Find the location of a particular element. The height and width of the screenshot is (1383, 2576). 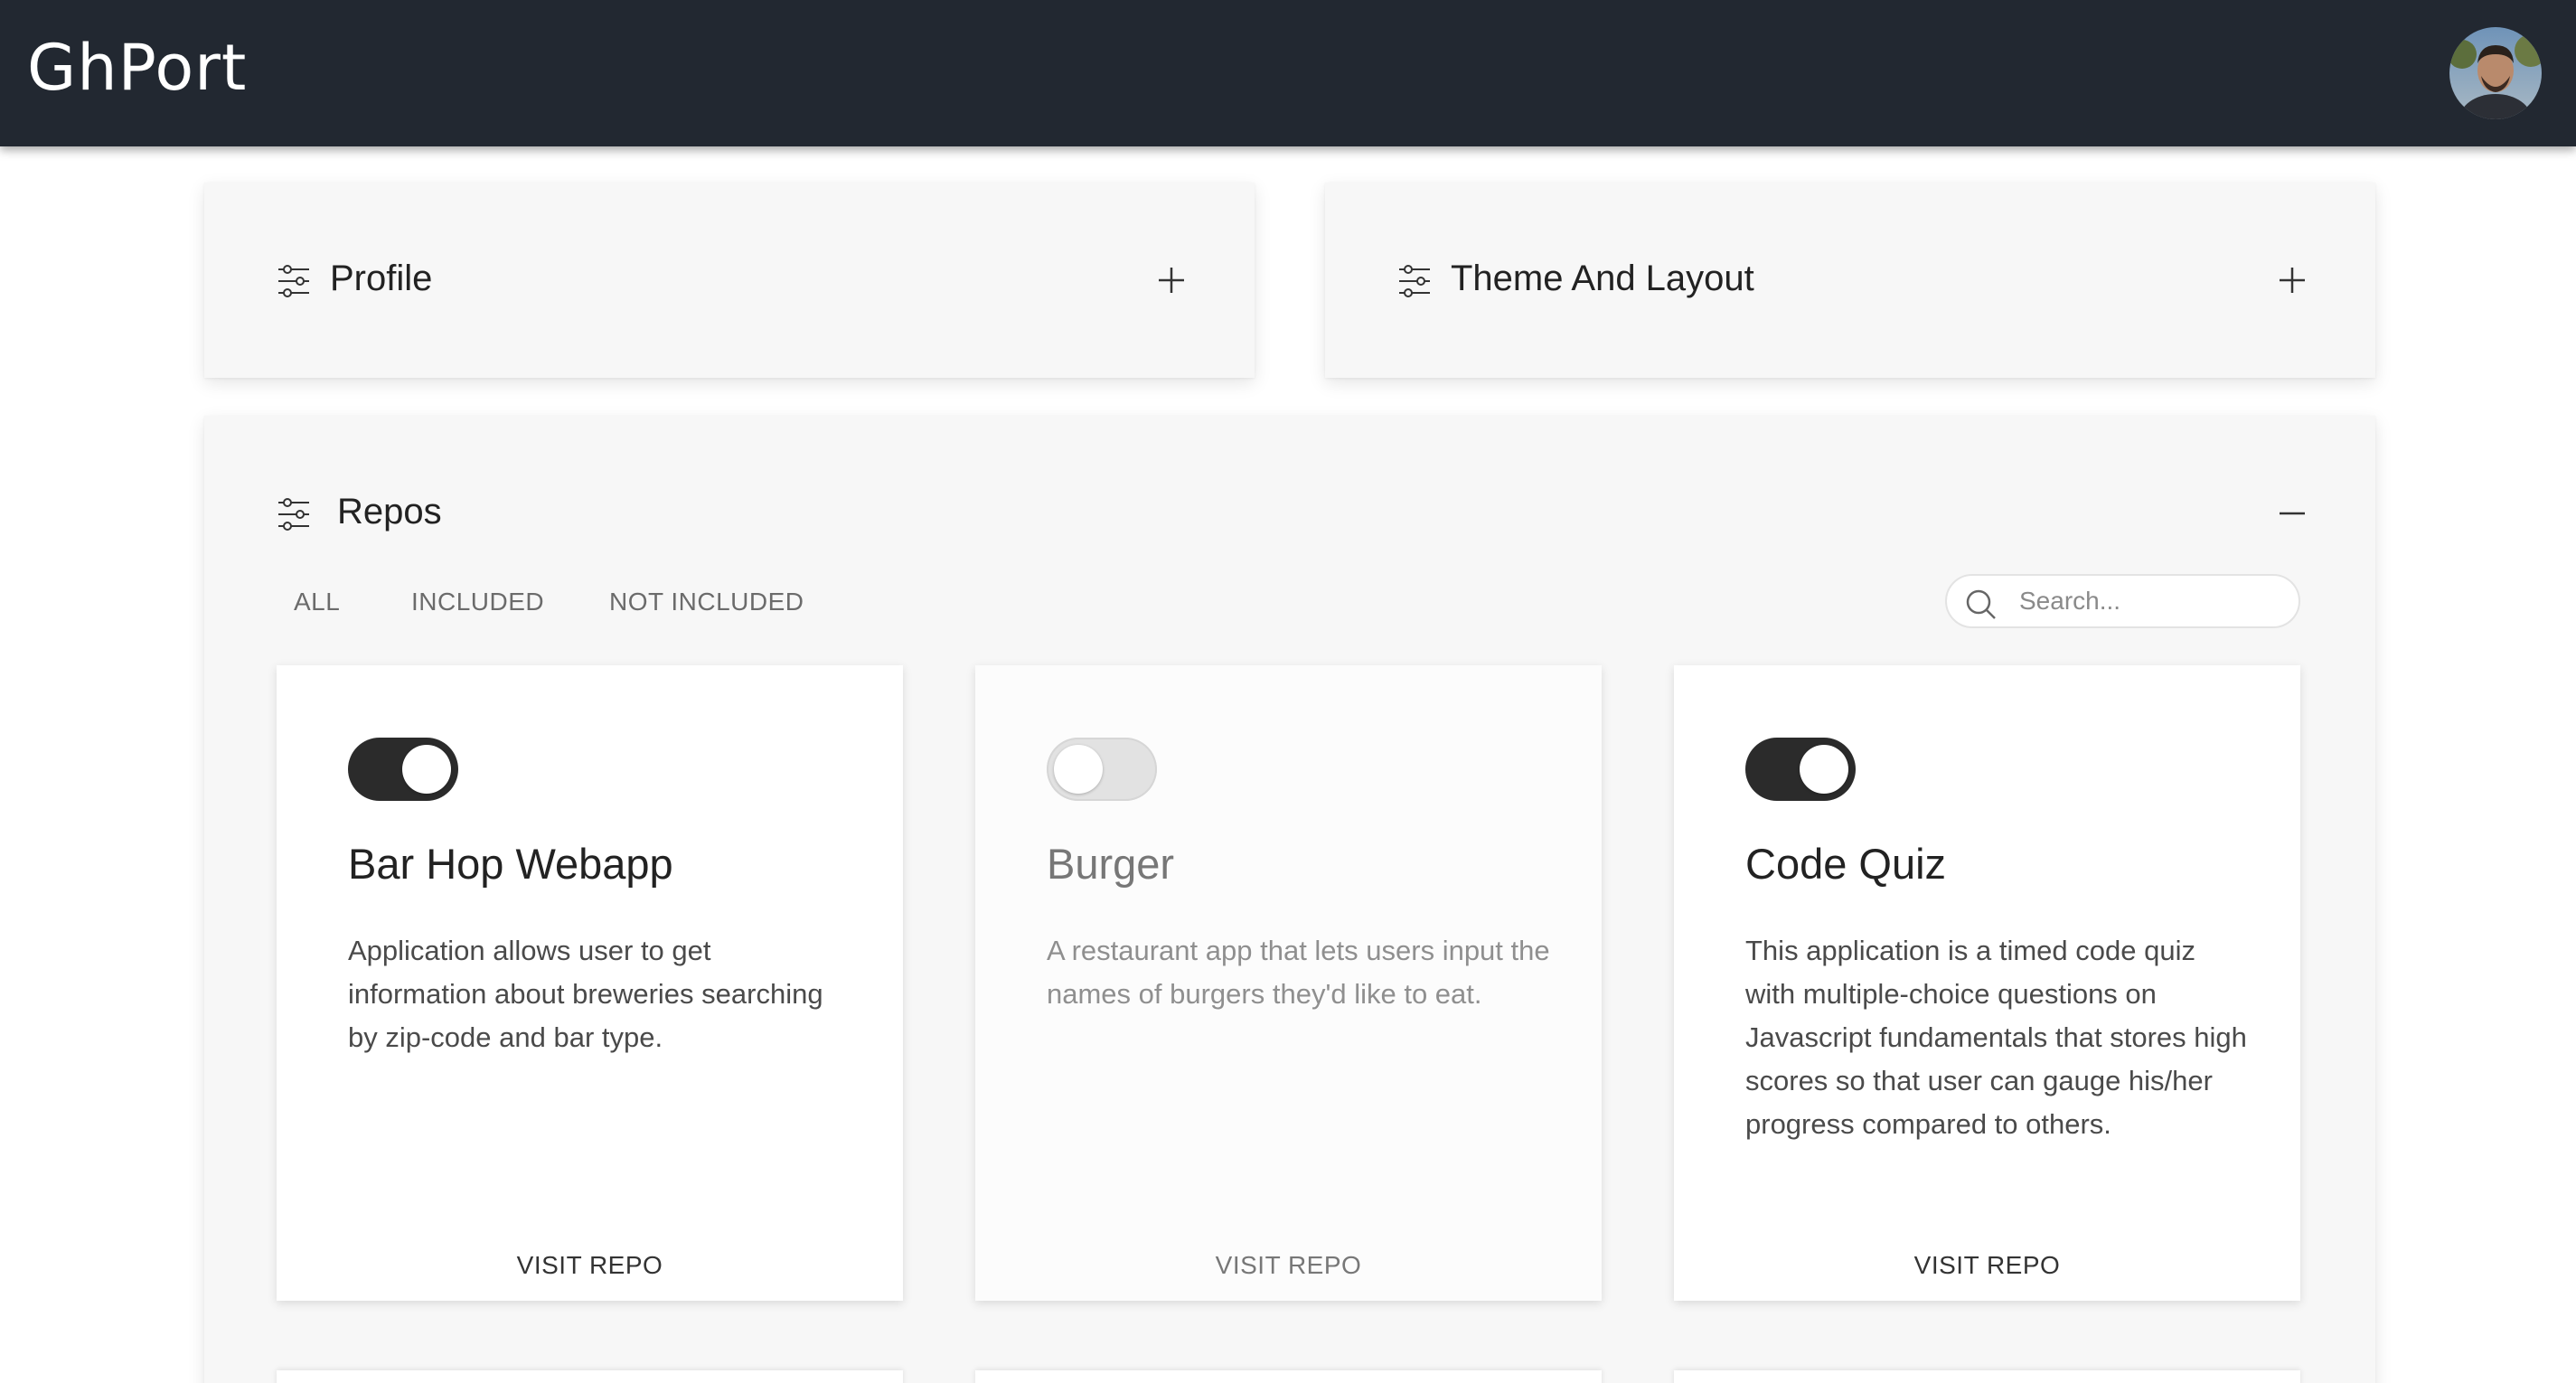

user-avatar is located at coordinates (2495, 73).